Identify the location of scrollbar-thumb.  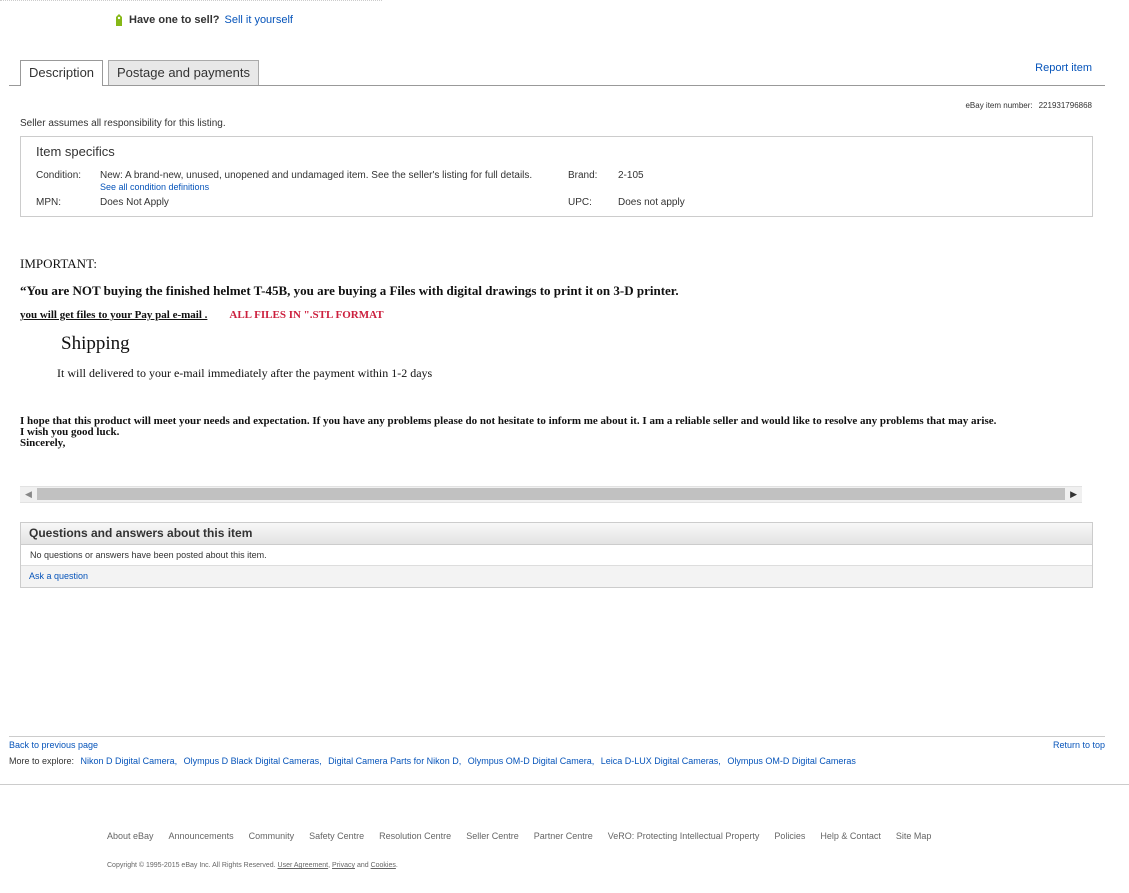
(551, 494).